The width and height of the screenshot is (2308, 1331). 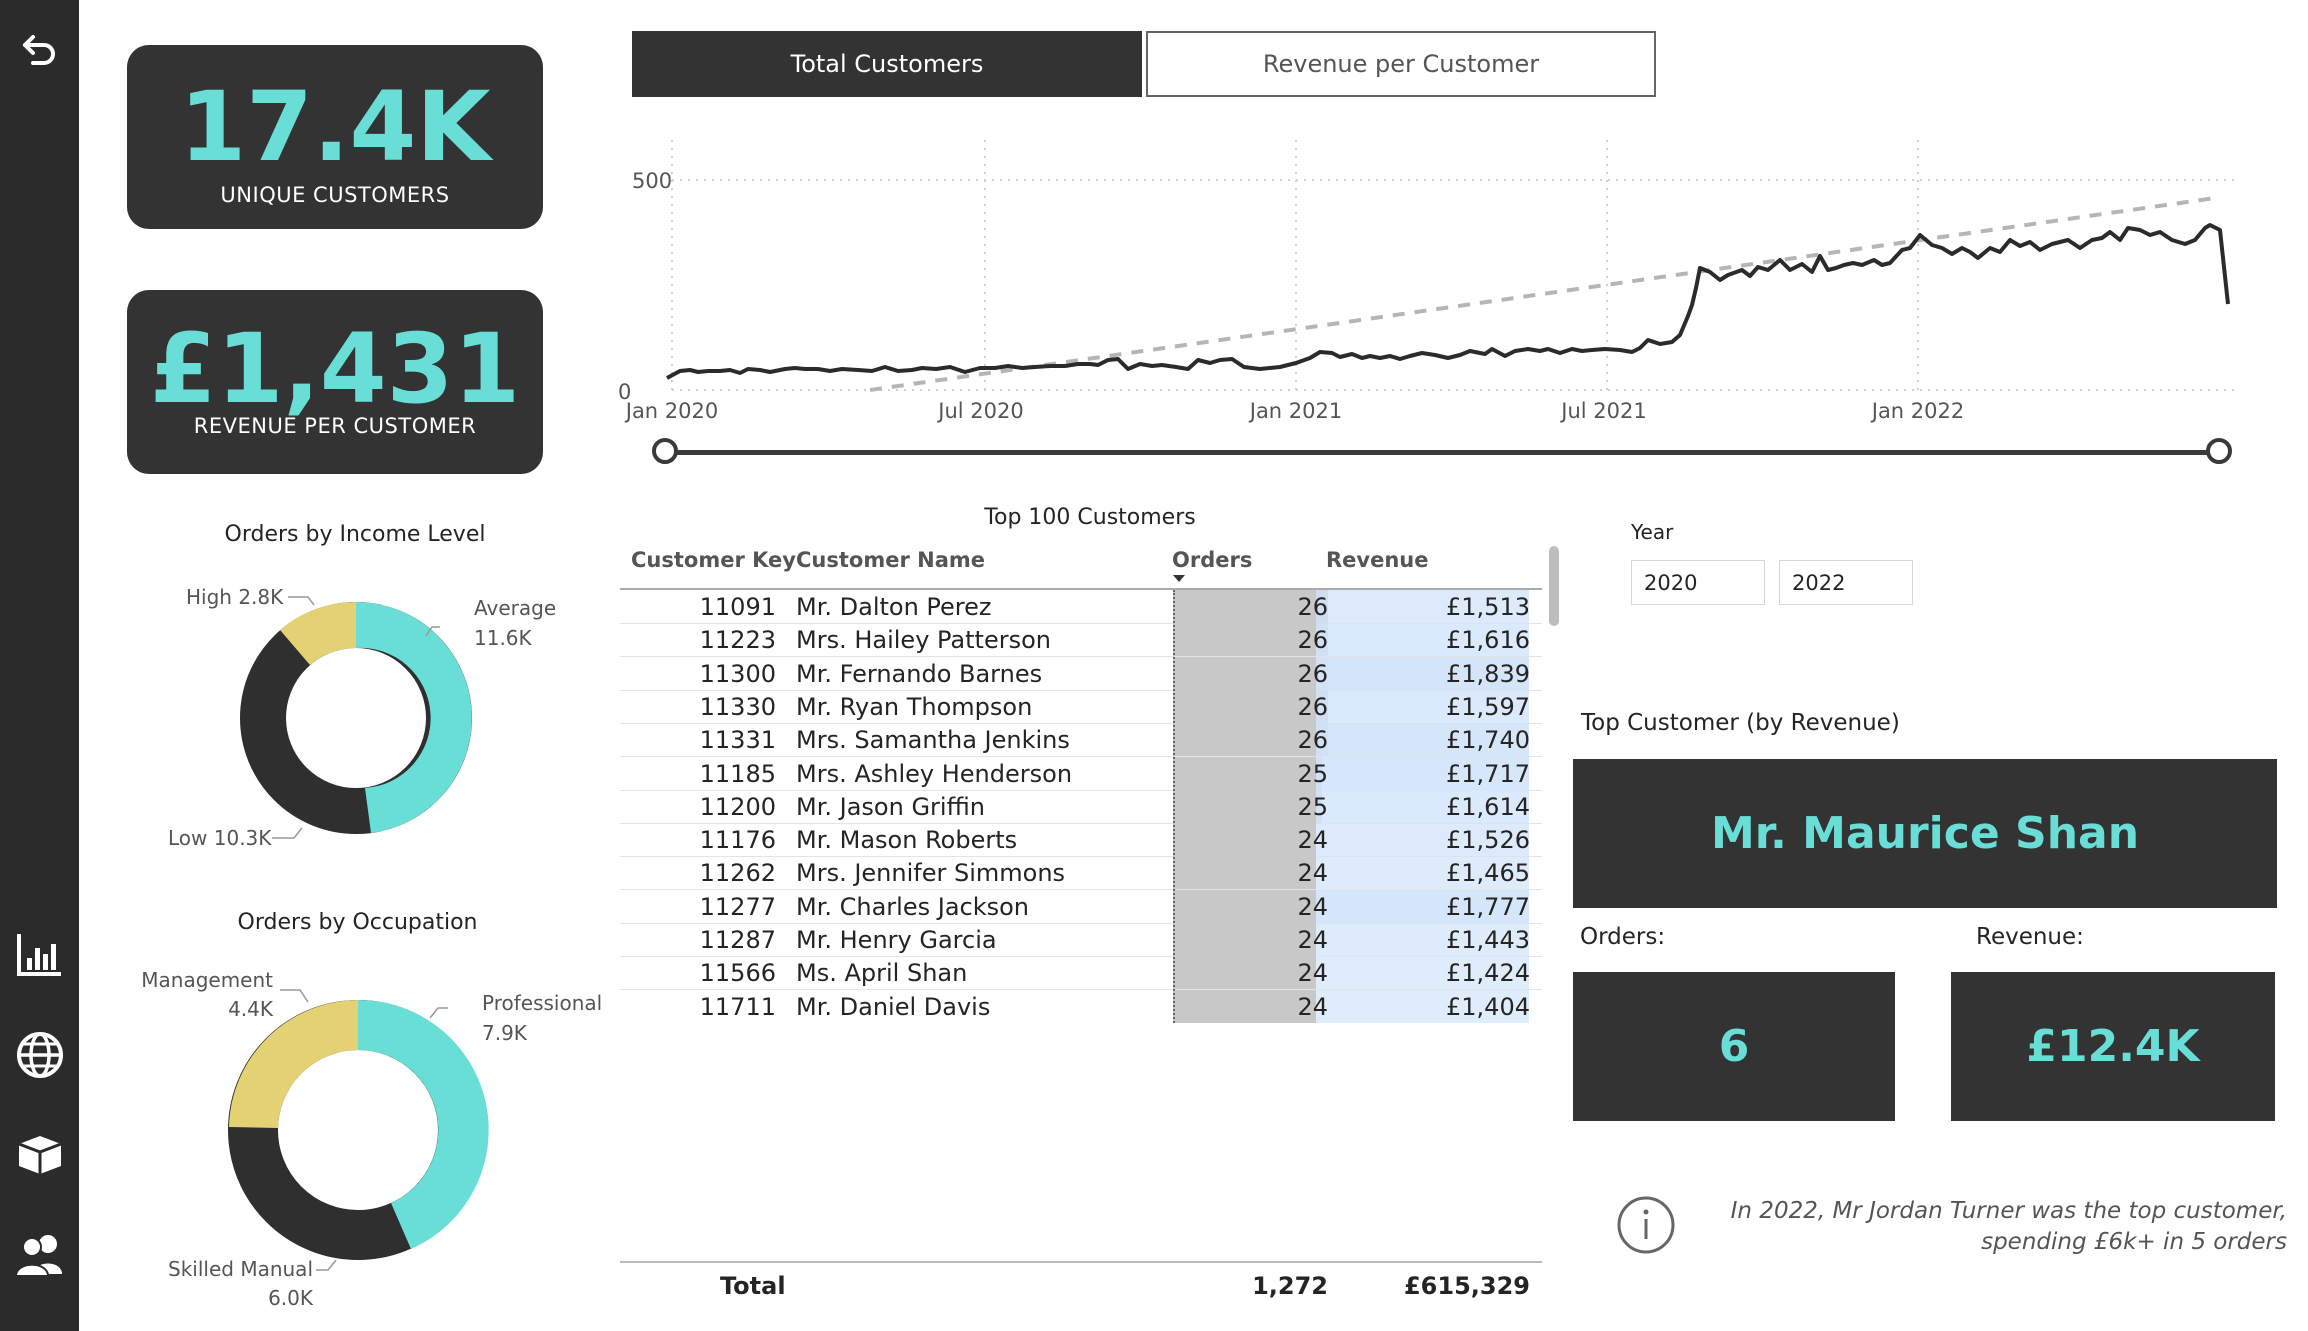 I want to click on table-row: 11331 Mrs. Samantha Jenkins 26 £1,740, so click(x=1081, y=740).